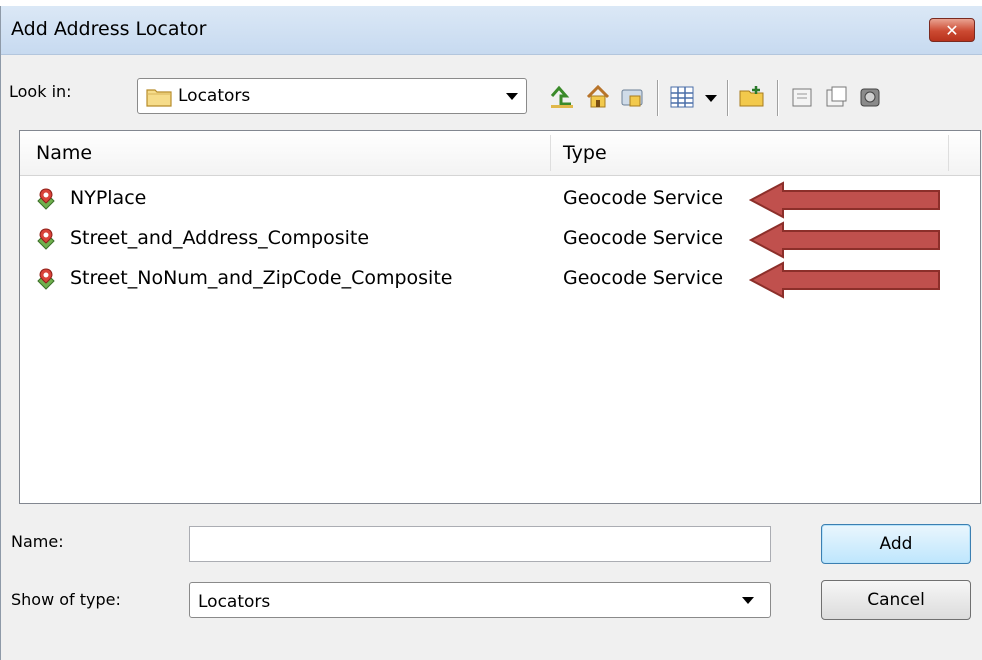  Describe the element at coordinates (66, 599) in the screenshot. I see `show-of-type-label: Show of type:` at that location.